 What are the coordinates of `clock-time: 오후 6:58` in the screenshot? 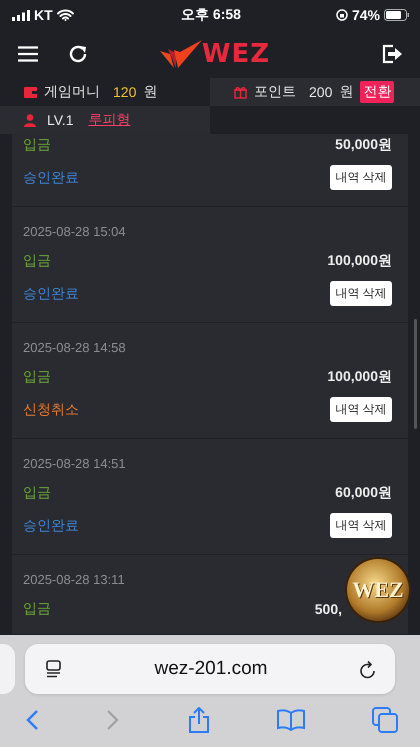 It's located at (211, 14).